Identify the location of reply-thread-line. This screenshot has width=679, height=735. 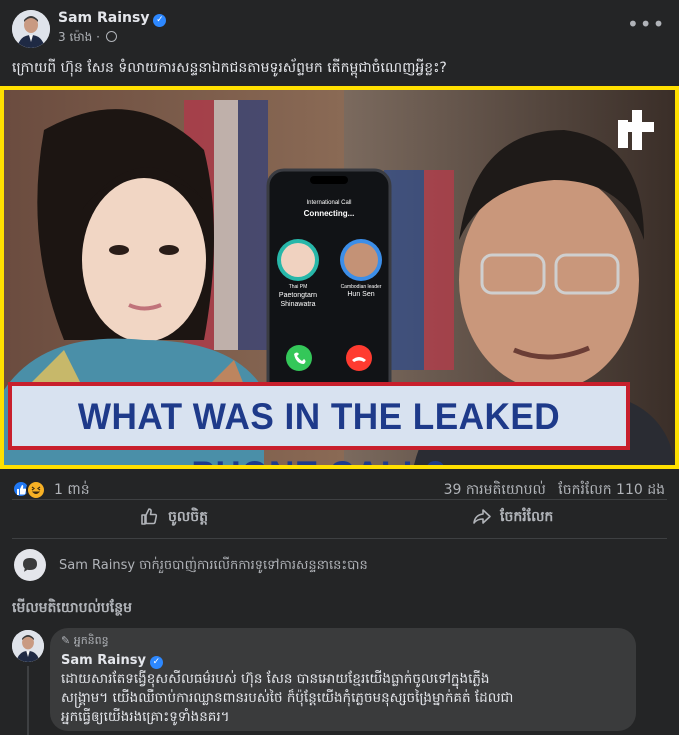
(28, 700).